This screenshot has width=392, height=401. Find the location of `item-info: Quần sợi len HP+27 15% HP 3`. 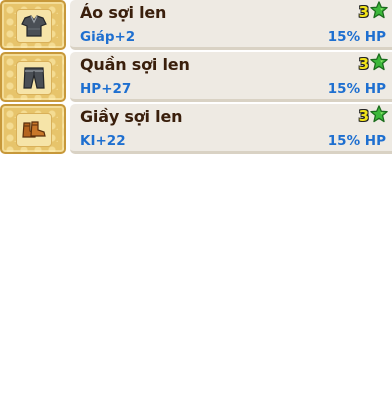

item-info: Quần sợi len HP+27 15% HP 3 is located at coordinates (231, 77).